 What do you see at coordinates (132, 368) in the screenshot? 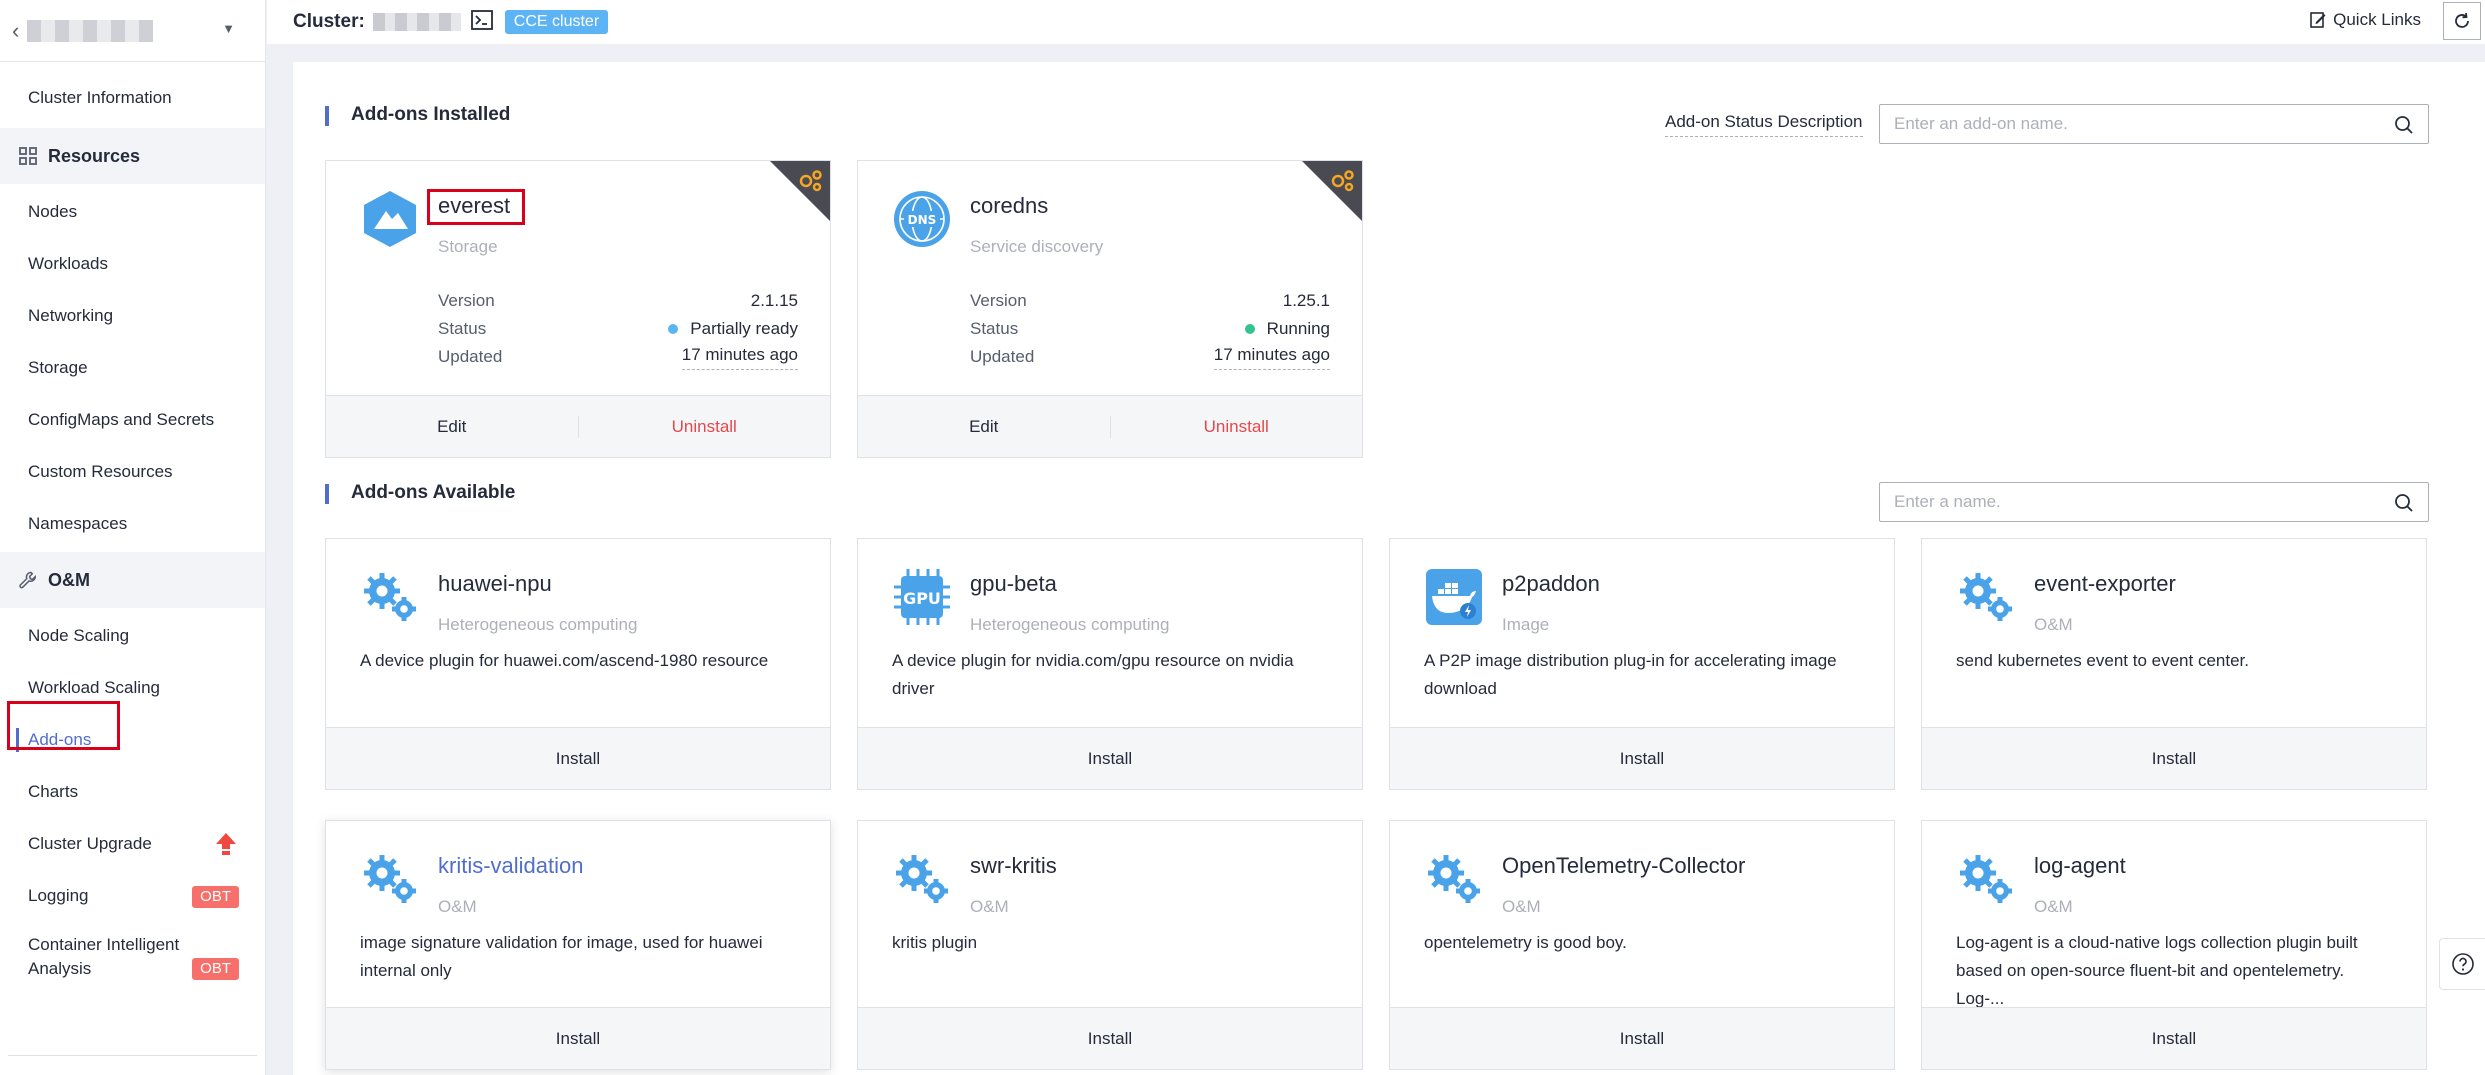
I see `sidebar-item-storage: Storage` at bounding box center [132, 368].